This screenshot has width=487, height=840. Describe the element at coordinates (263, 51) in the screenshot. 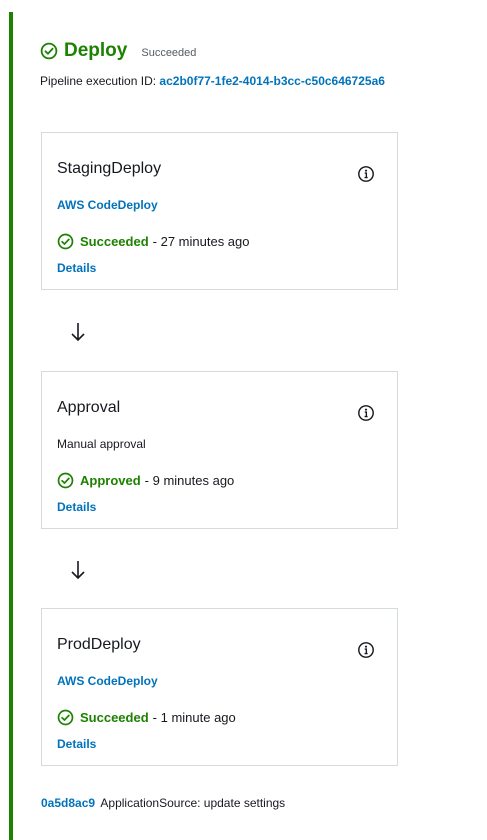

I see `stage-title-row: Deploy Succeeded` at that location.